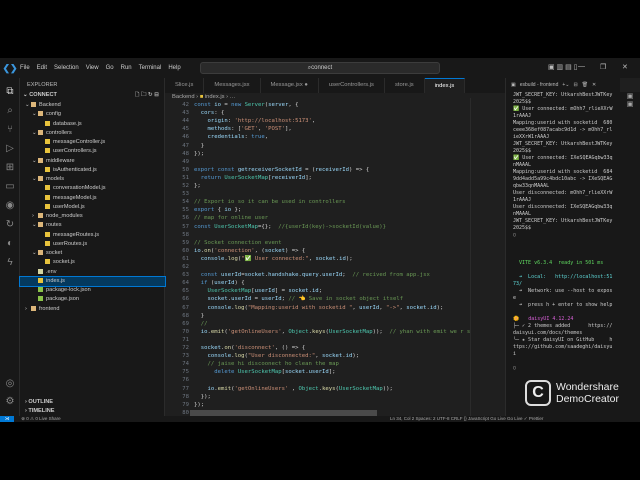 This screenshot has height=480, width=640. I want to click on tree-item: ⌄ config, so click(92, 114).